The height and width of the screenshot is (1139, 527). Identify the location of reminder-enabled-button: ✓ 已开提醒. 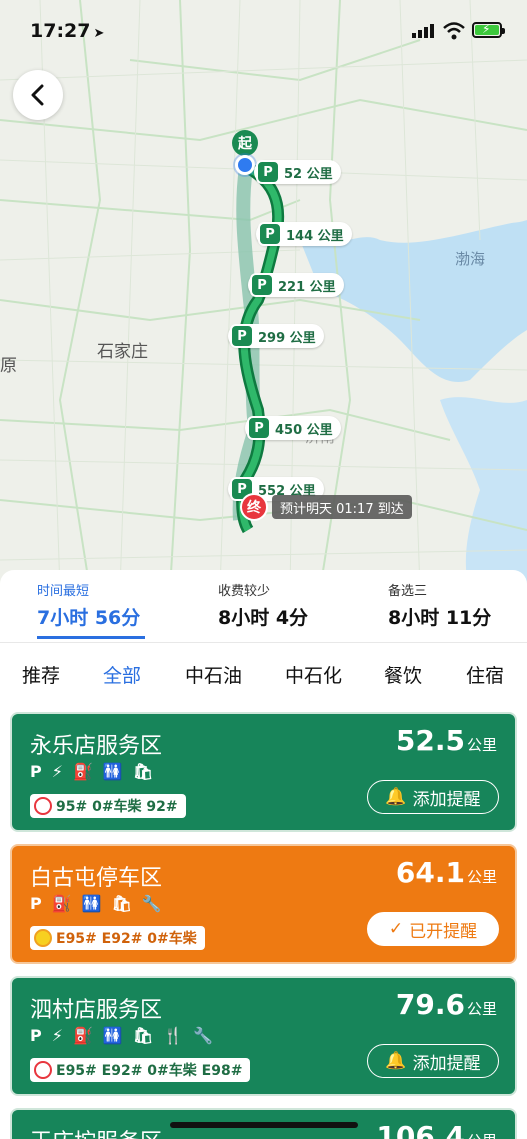
(433, 929).